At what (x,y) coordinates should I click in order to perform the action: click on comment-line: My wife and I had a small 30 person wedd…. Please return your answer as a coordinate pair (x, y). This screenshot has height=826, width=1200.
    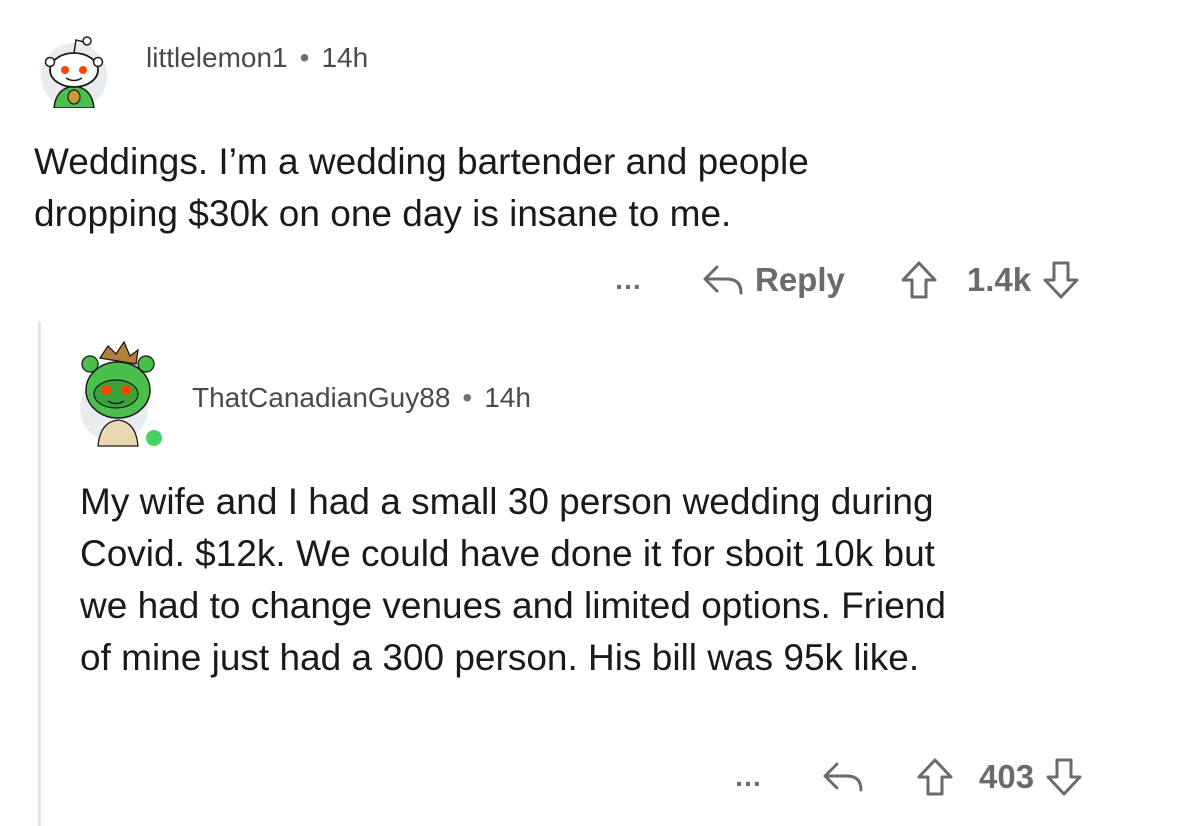
    Looking at the image, I should click on (507, 501).